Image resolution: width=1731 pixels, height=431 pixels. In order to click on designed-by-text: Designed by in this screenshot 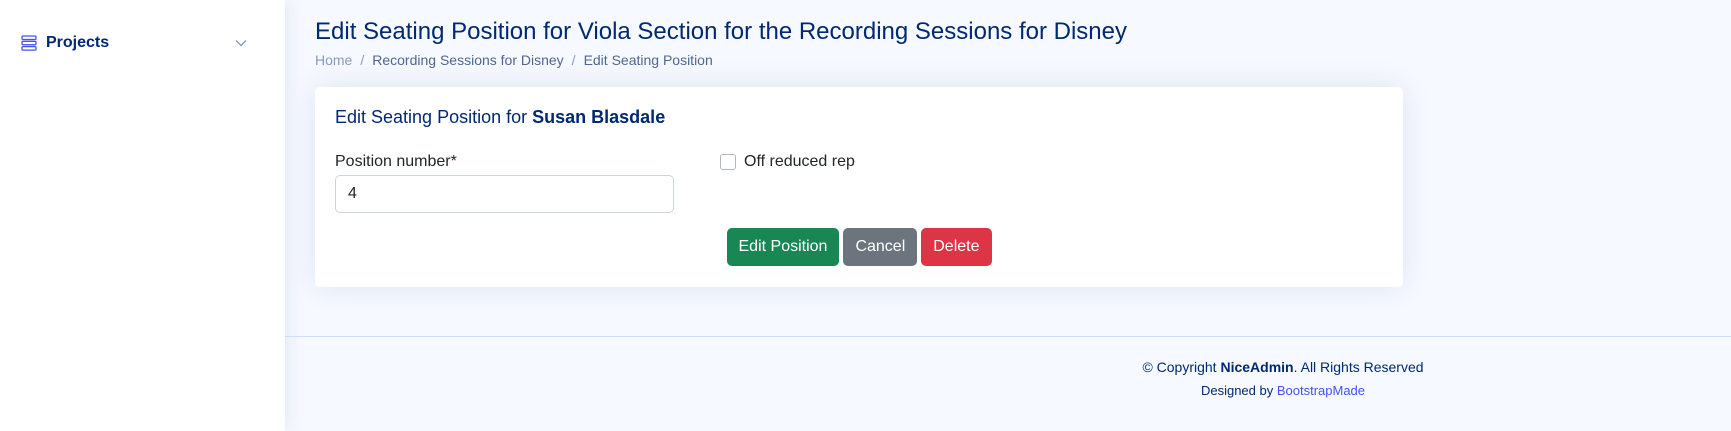, I will do `click(1237, 390)`.